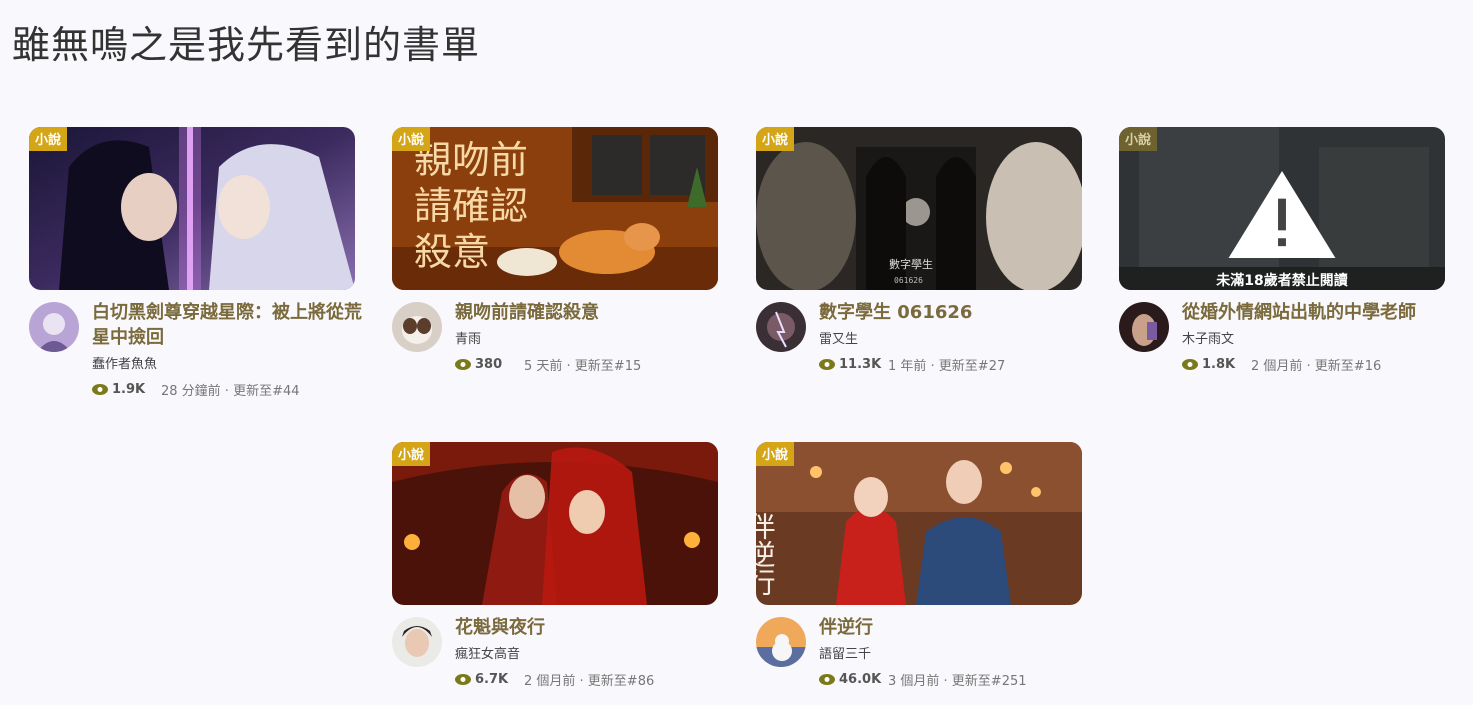 This screenshot has width=1473, height=705. I want to click on update-info: 2 個月前 · 更新至#86, so click(589, 681).